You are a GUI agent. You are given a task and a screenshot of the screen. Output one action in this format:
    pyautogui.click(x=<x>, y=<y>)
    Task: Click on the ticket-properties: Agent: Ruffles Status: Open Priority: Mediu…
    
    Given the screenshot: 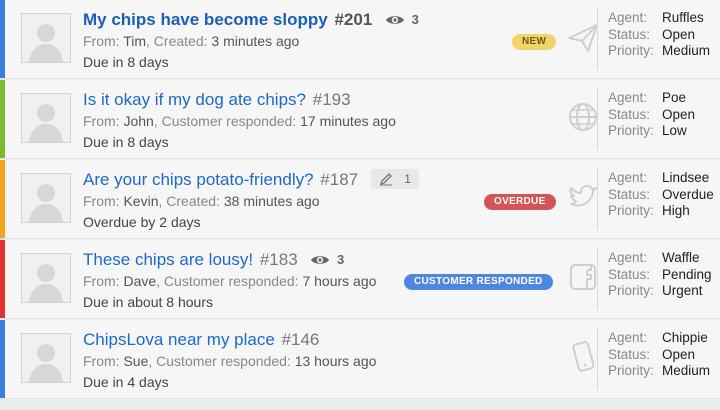 What is the action you would take?
    pyautogui.click(x=659, y=35)
    